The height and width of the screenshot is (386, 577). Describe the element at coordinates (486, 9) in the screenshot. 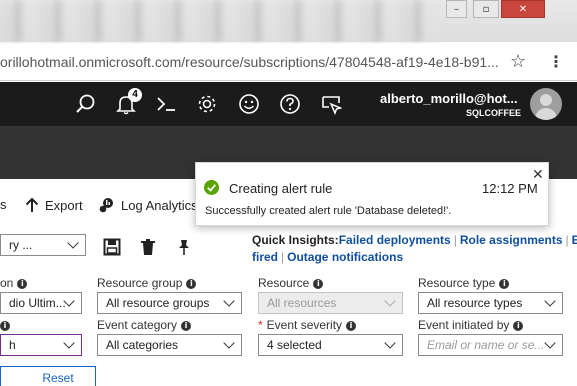

I see `maximize-button: ▫` at that location.